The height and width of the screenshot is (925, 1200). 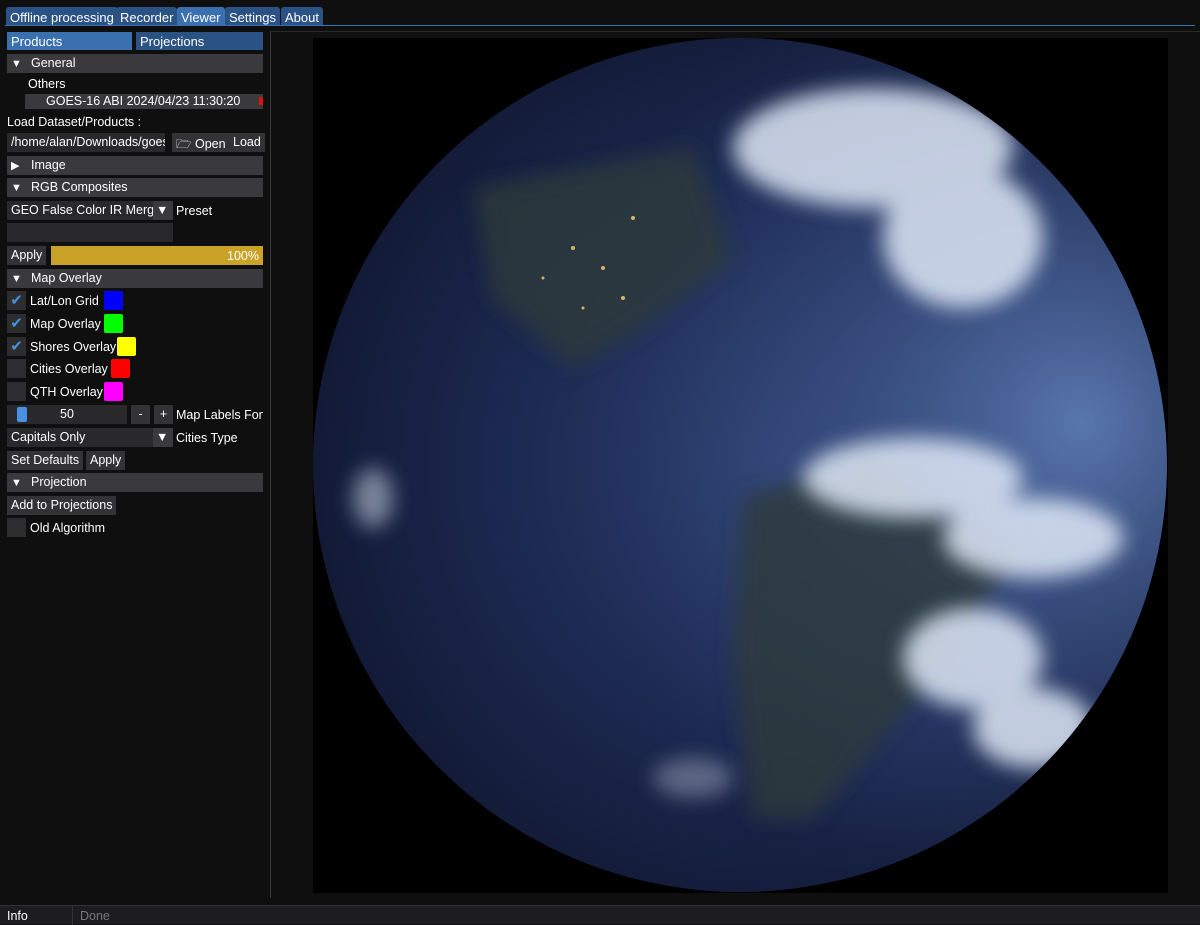 I want to click on increment-button: +, so click(x=163, y=414).